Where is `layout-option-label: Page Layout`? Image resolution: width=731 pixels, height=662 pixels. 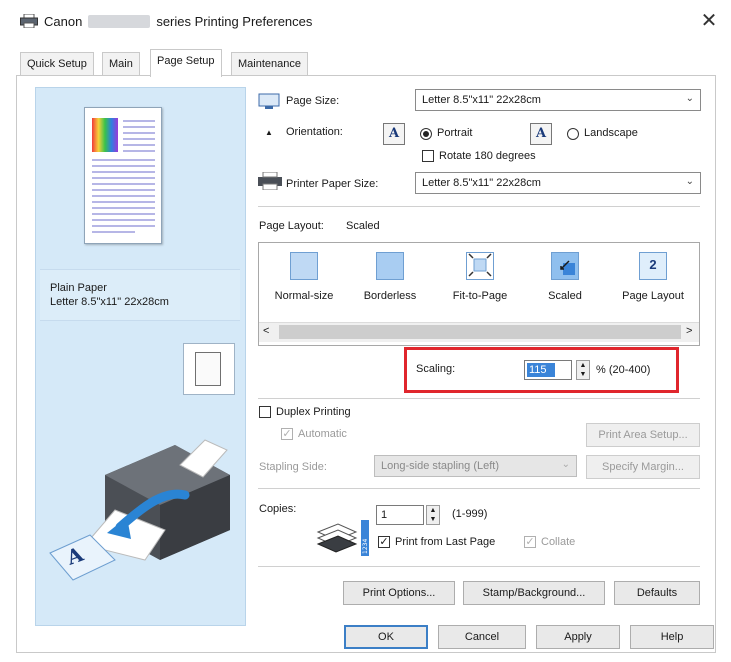
layout-option-label: Page Layout is located at coordinates (653, 296).